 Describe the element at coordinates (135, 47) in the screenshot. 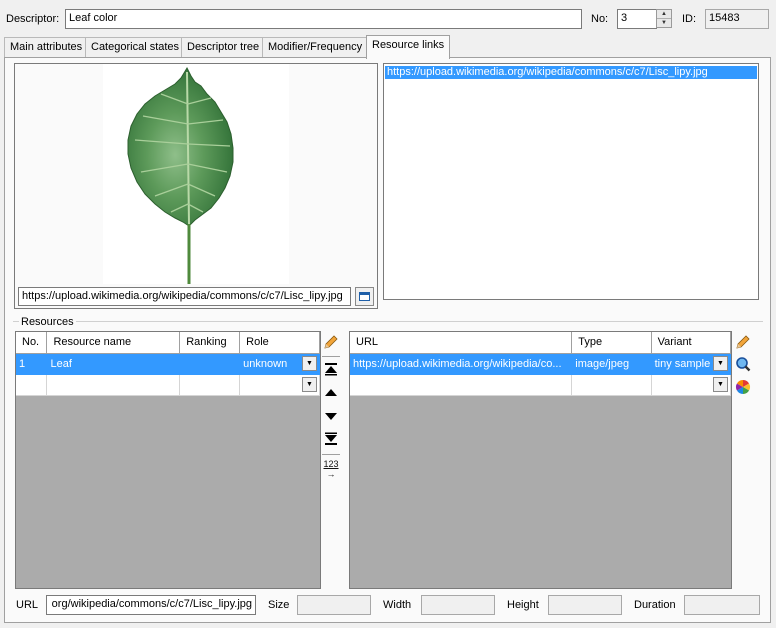

I see `tab-categorical-states: Categorical states` at that location.